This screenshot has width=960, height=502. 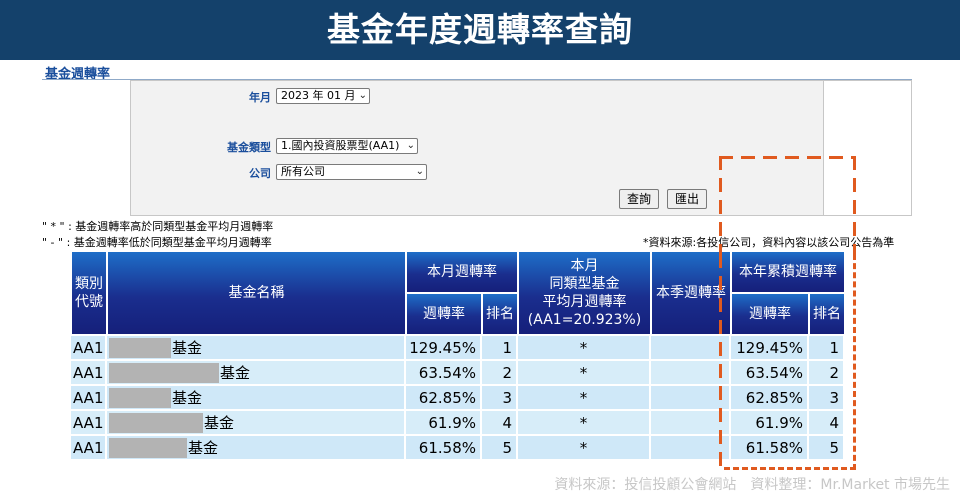 What do you see at coordinates (500, 423) in the screenshot?
I see `cell-rank: 4` at bounding box center [500, 423].